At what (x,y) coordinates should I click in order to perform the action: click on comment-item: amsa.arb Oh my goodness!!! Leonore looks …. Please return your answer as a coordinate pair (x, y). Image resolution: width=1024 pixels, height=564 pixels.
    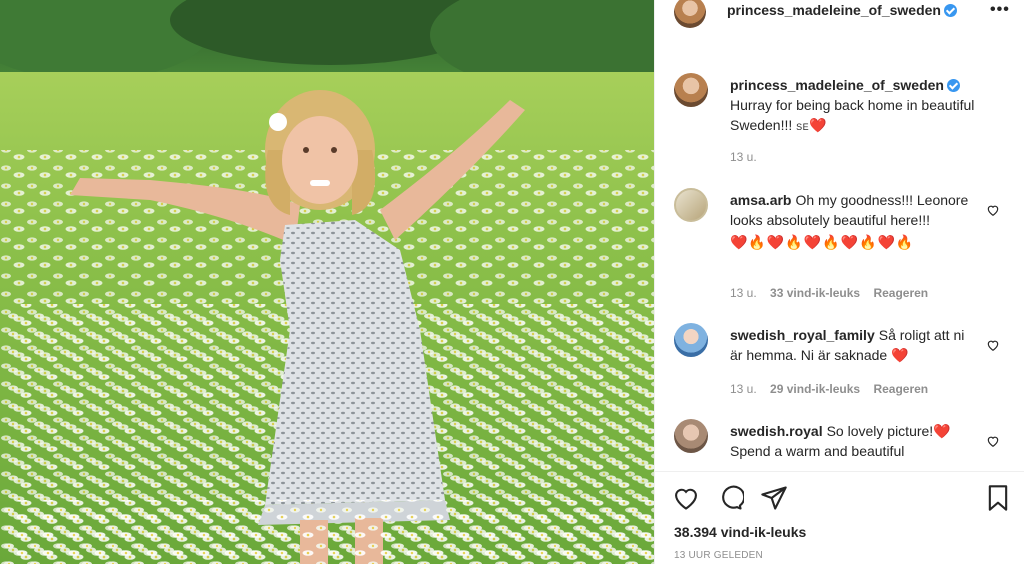
    Looking at the image, I should click on (839, 240).